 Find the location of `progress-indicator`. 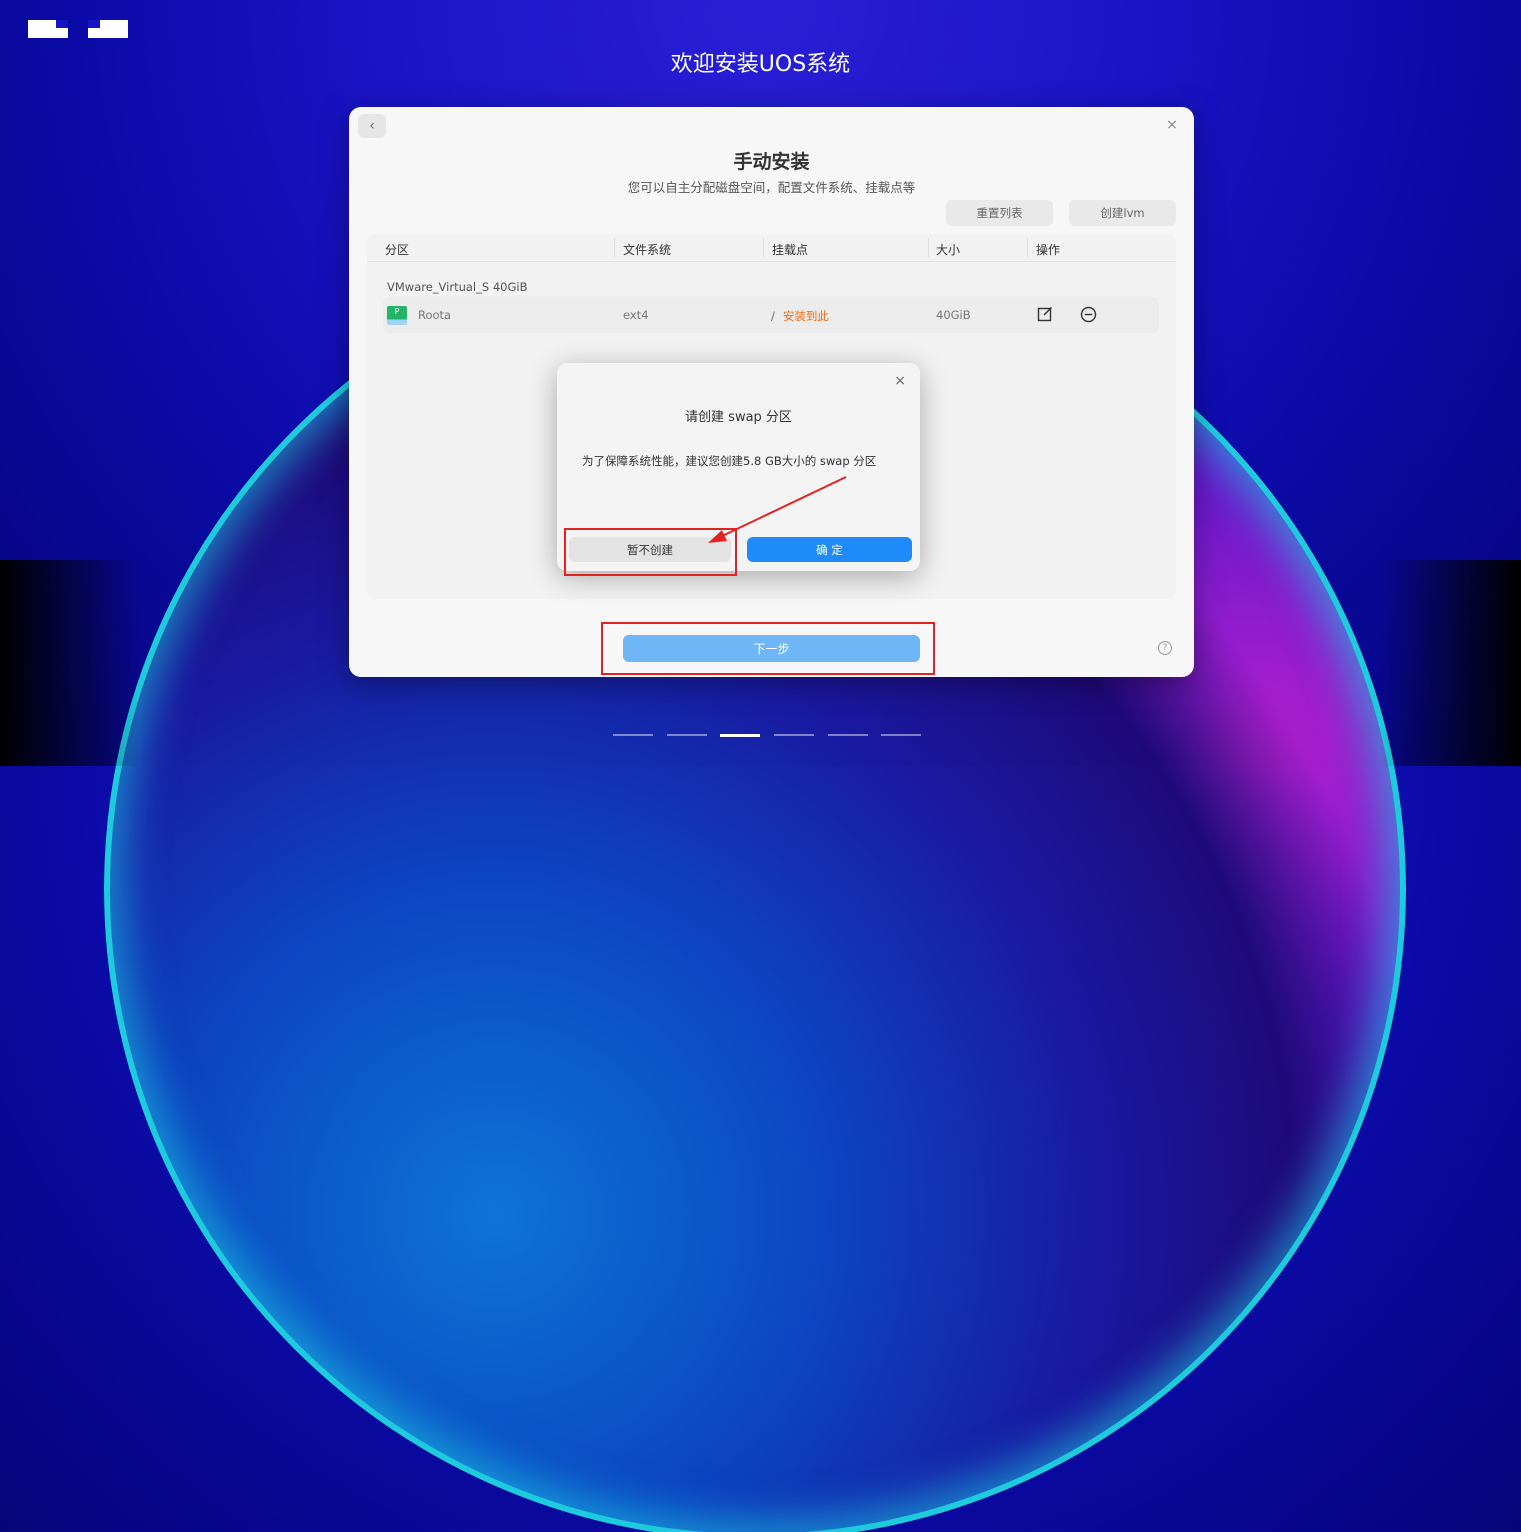

progress-indicator is located at coordinates (768, 735).